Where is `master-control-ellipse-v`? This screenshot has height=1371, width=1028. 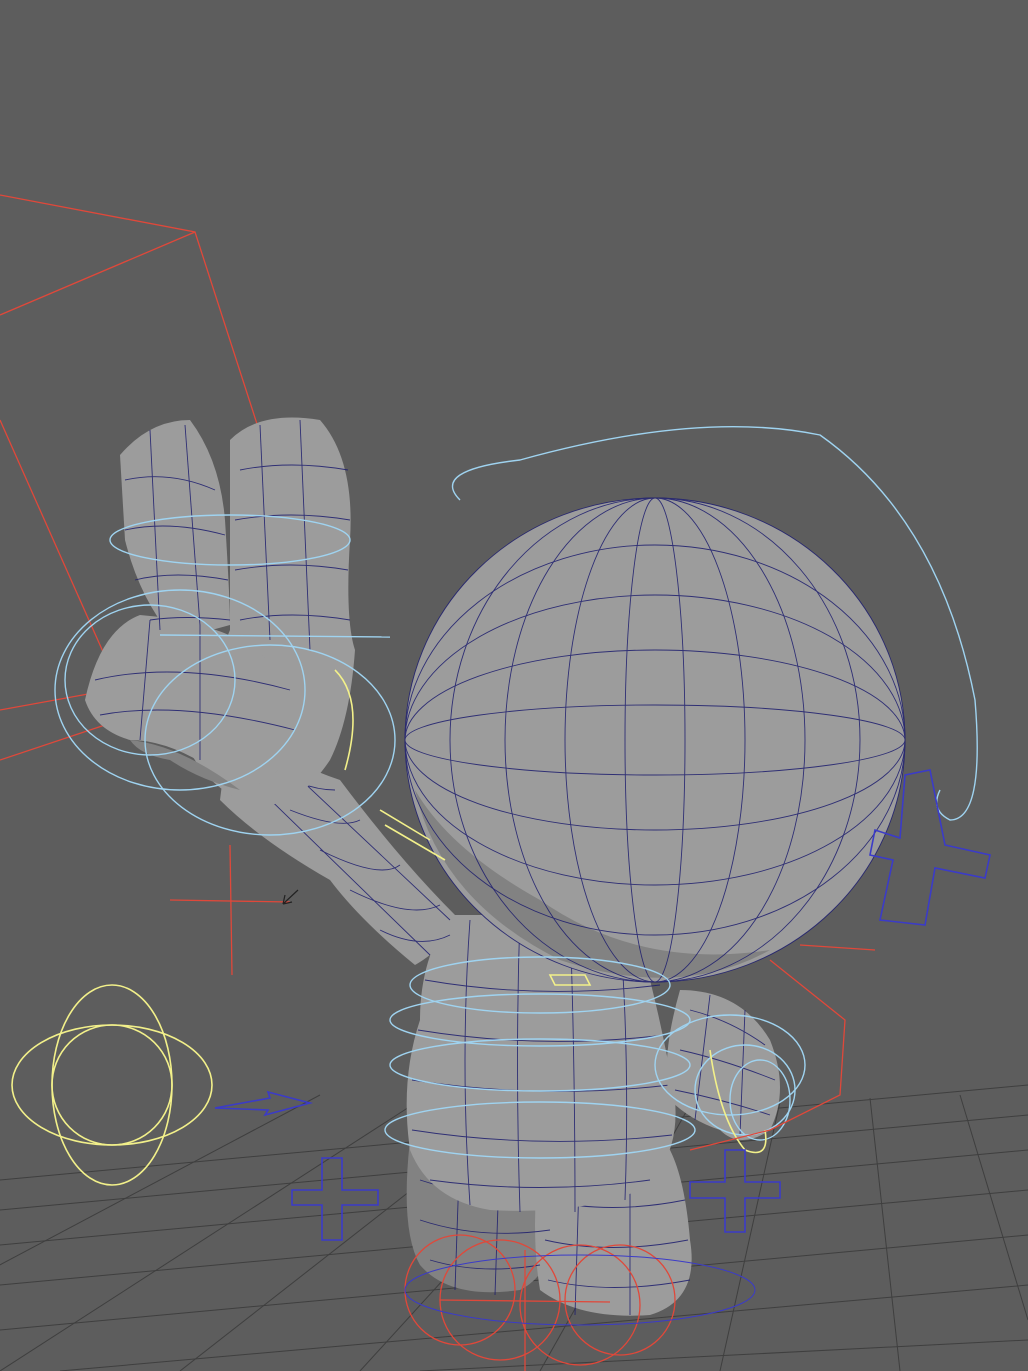
master-control-ellipse-v is located at coordinates (112, 1085).